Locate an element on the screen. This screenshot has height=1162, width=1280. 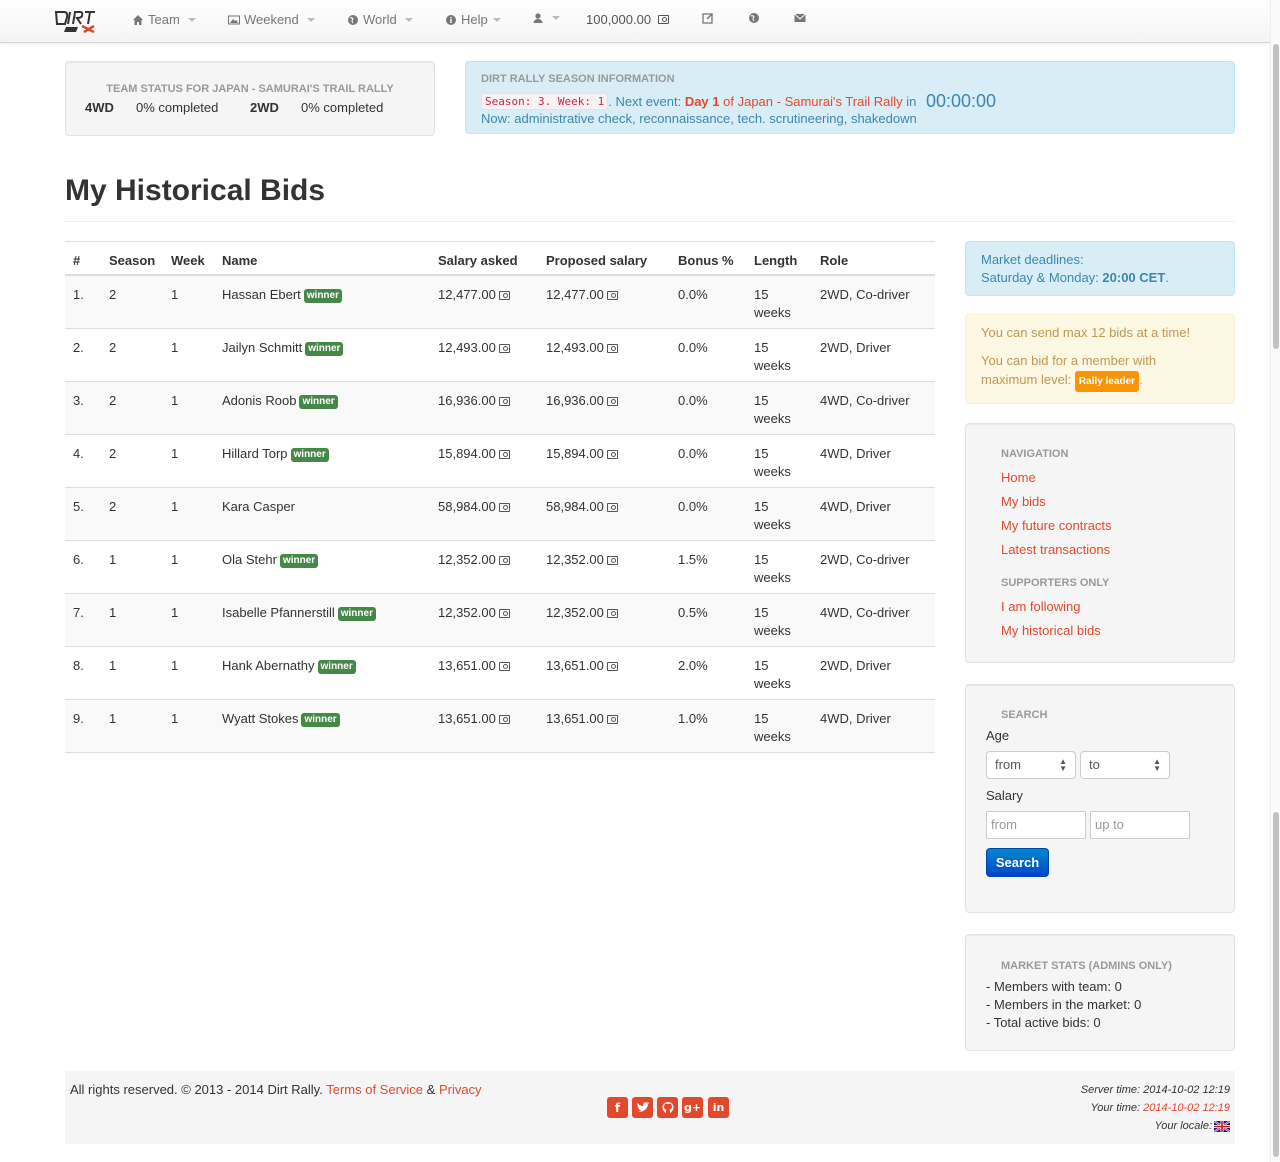
cell-name: Hassan Ebert winner is located at coordinates (282, 295).